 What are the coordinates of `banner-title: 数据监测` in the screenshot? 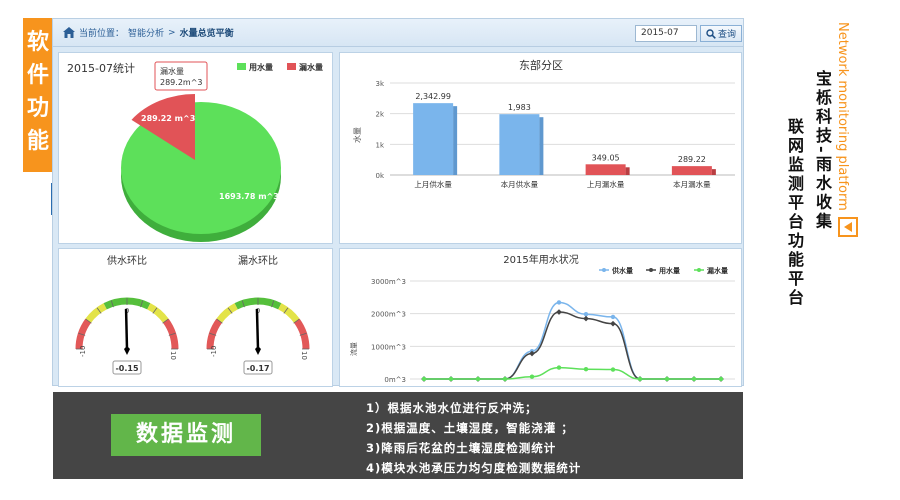 It's located at (186, 435).